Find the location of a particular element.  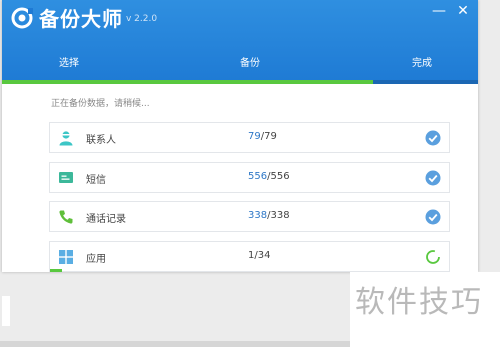

done-count: 338 is located at coordinates (258, 215).